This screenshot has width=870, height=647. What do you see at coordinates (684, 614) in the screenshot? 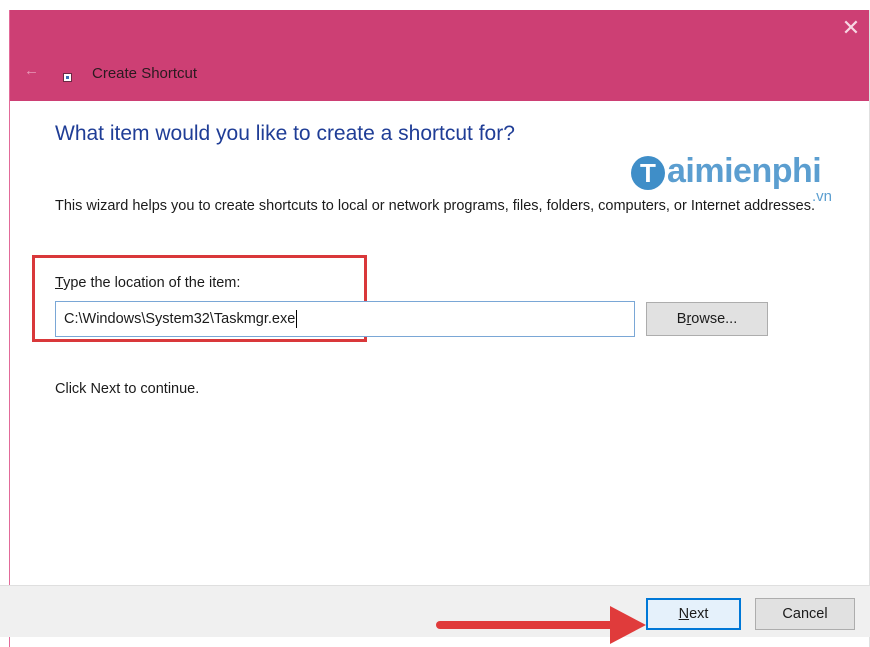
I see `next-label-mnemonic: N` at bounding box center [684, 614].